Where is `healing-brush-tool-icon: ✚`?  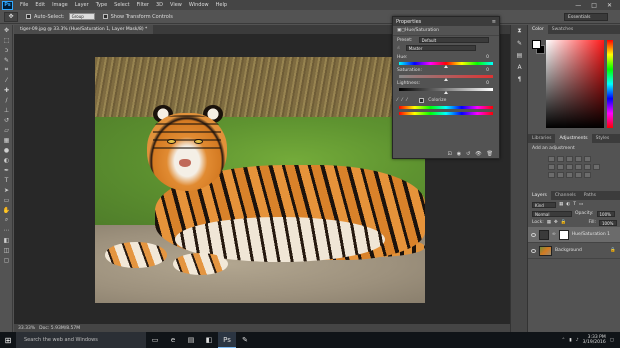 healing-brush-tool-icon: ✚ is located at coordinates (6, 90).